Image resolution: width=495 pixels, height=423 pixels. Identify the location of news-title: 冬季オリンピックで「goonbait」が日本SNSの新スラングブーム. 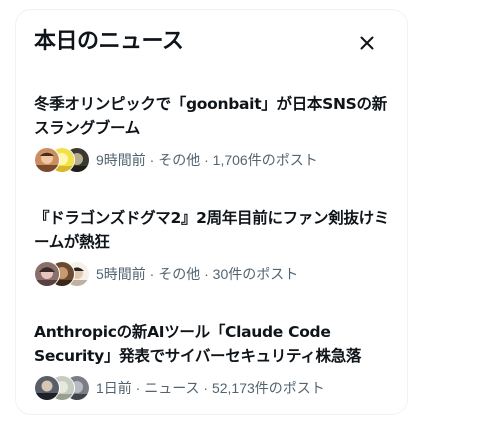
(210, 116).